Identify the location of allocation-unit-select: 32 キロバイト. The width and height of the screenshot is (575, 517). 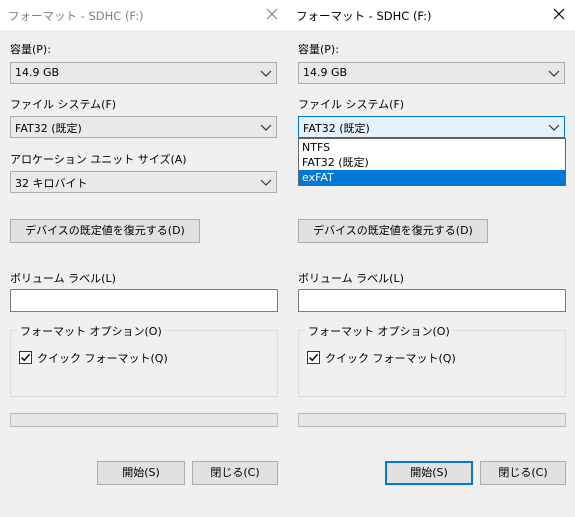
(143, 182).